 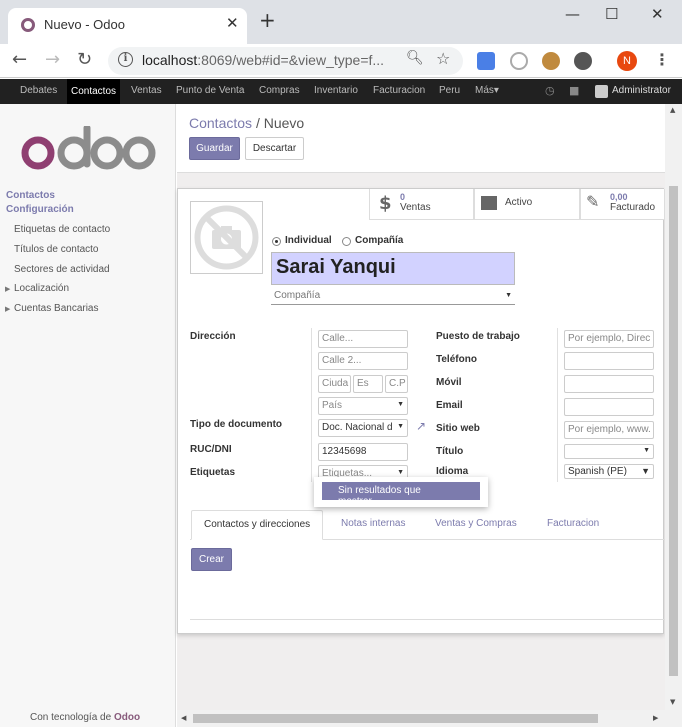 I want to click on maximize-icon: ☐, so click(x=611, y=14).